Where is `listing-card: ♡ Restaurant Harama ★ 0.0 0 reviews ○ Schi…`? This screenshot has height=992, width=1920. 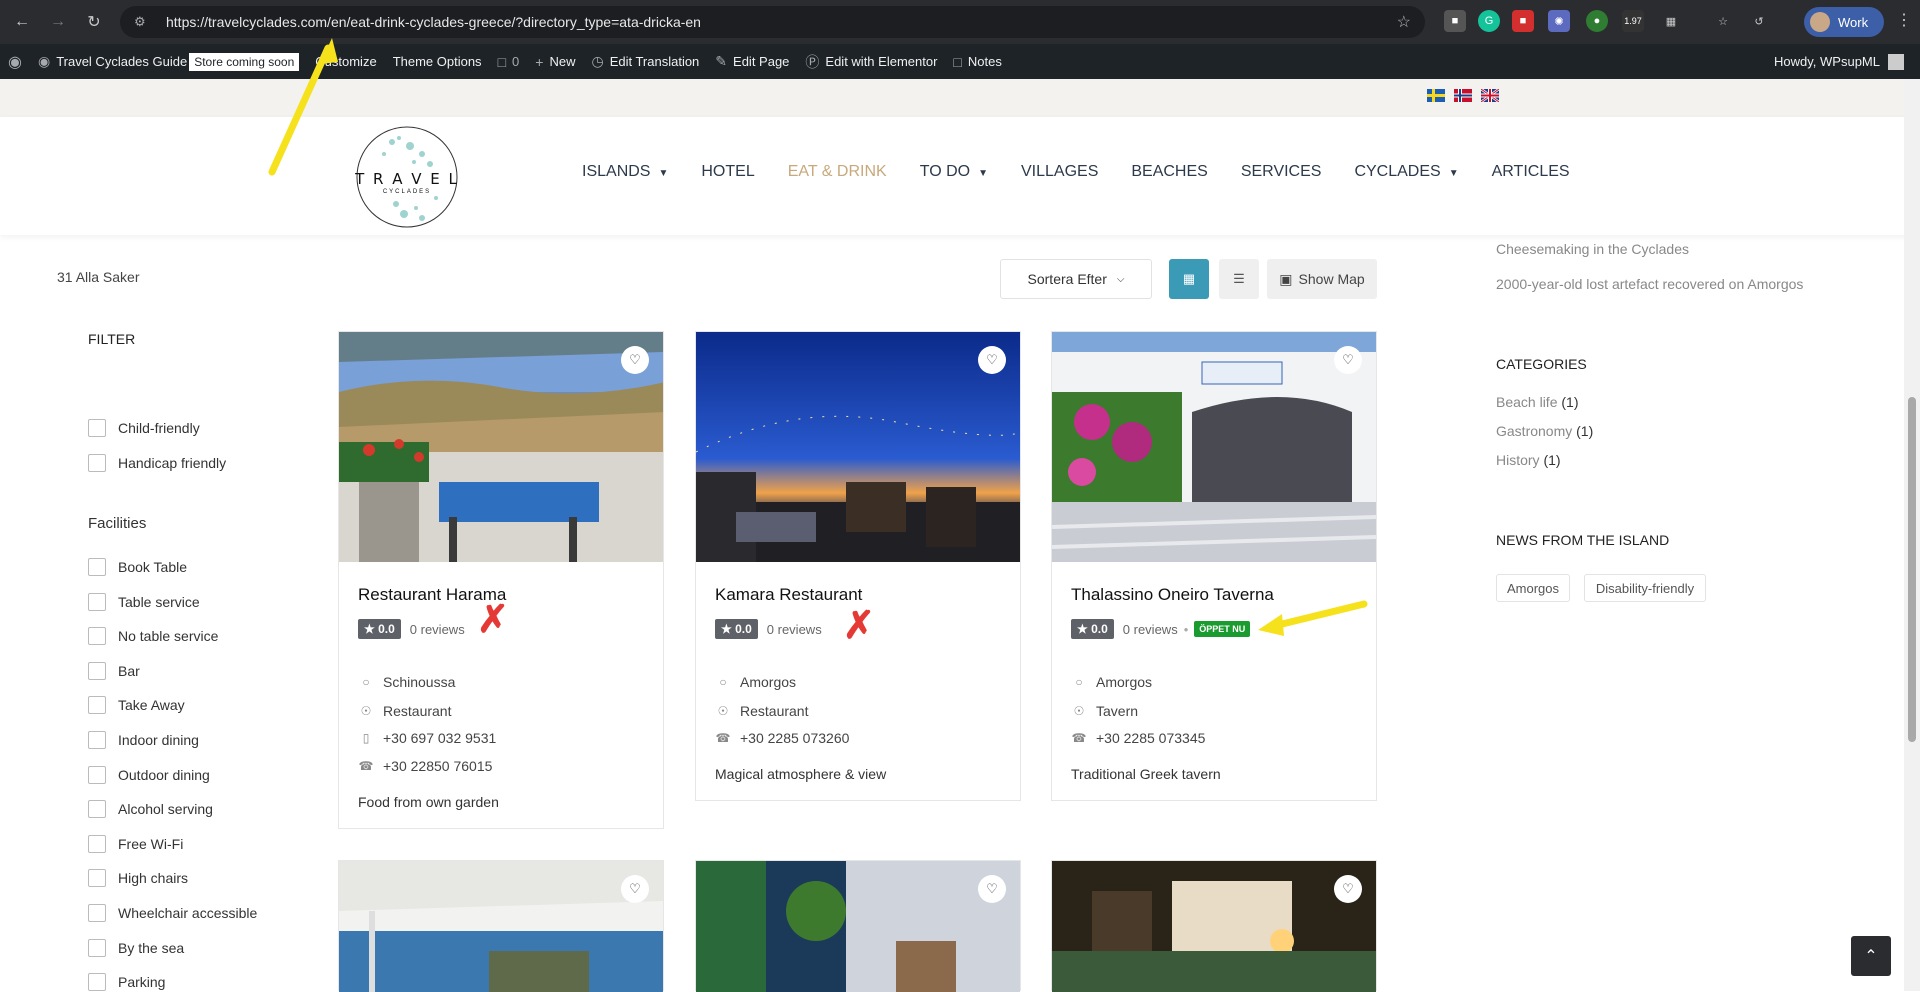 listing-card: ♡ Restaurant Harama ★ 0.0 0 reviews ○ Schi… is located at coordinates (501, 580).